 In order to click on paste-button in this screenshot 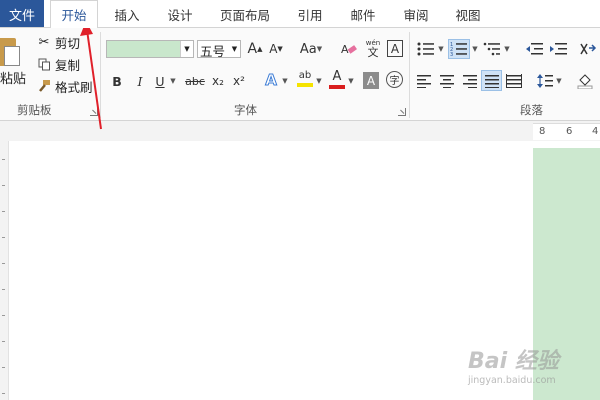, I will do `click(12, 51)`.